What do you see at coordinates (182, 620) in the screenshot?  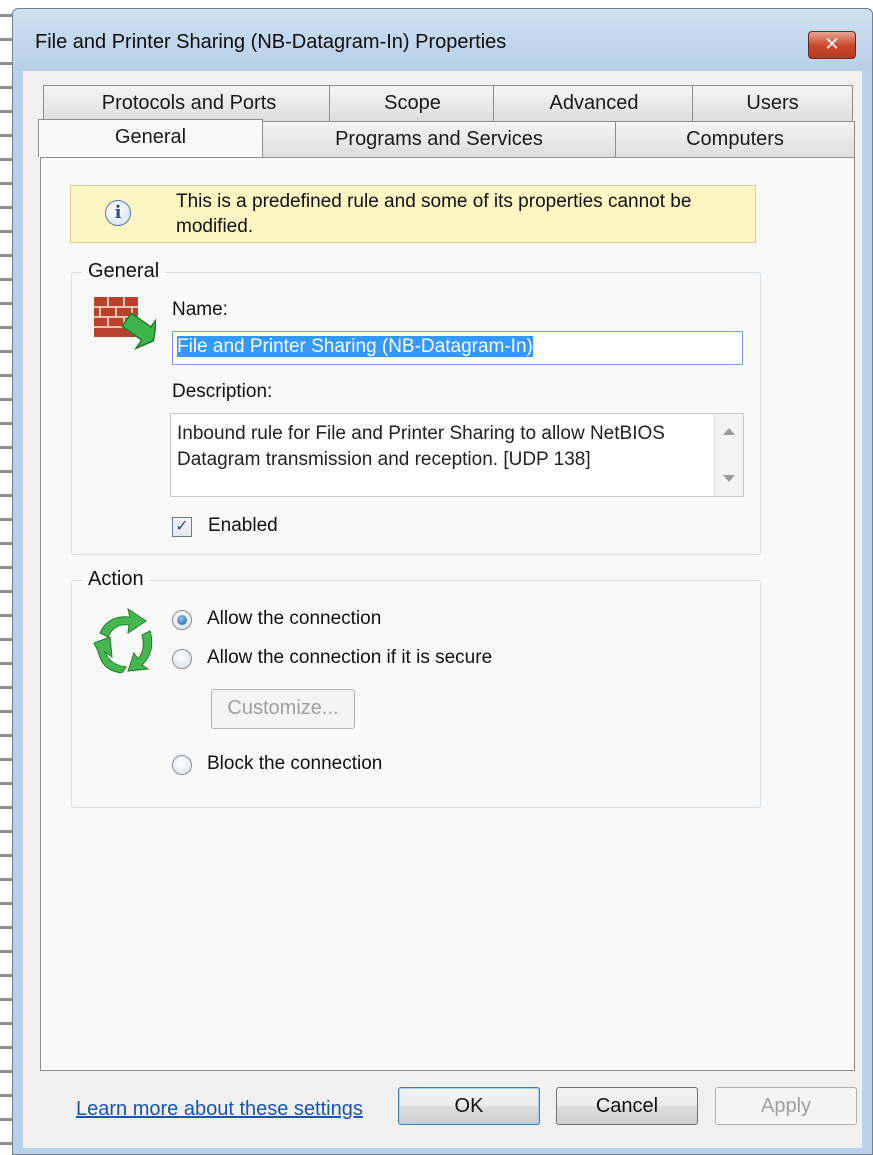 I see `allow-connection-radio` at bounding box center [182, 620].